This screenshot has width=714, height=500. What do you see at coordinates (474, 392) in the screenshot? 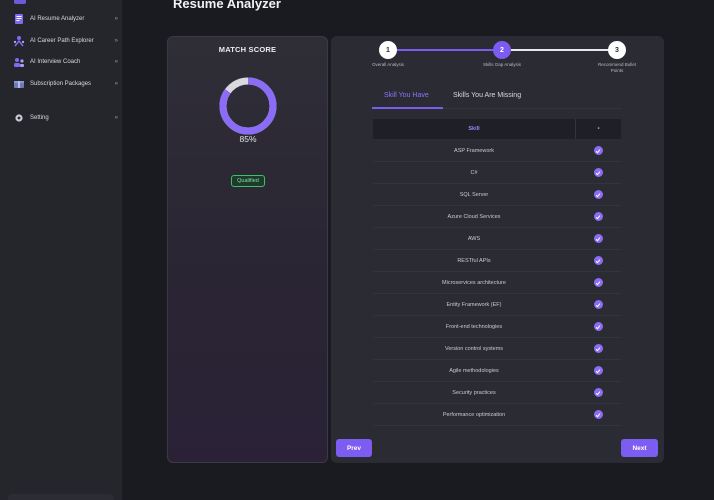
I see `skill-name: Security practices` at bounding box center [474, 392].